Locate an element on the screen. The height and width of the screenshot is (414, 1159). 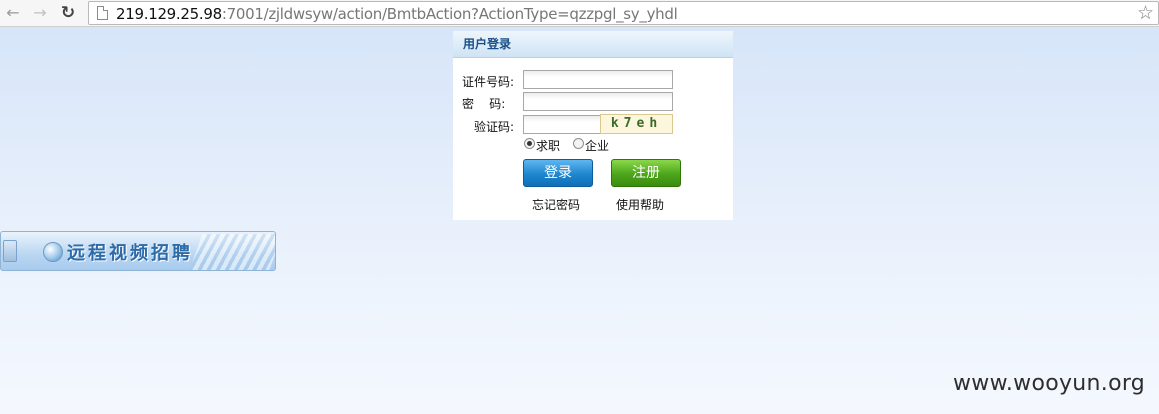
radio-enterprise is located at coordinates (578, 143).